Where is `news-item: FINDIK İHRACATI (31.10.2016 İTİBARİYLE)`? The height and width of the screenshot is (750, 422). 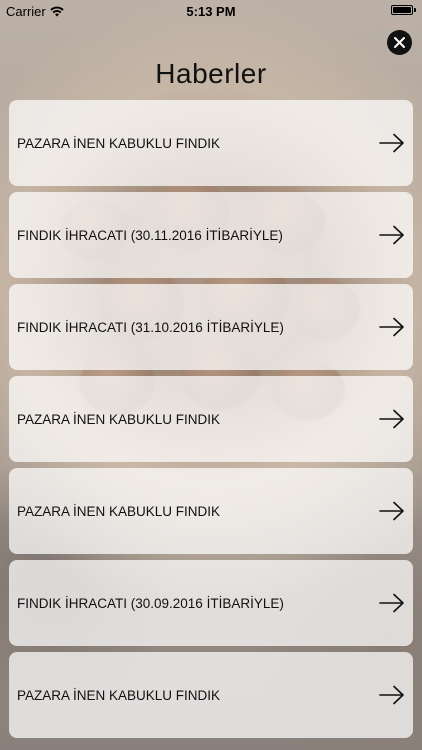 news-item: FINDIK İHRACATI (31.10.2016 İTİBARİYLE) is located at coordinates (211, 327).